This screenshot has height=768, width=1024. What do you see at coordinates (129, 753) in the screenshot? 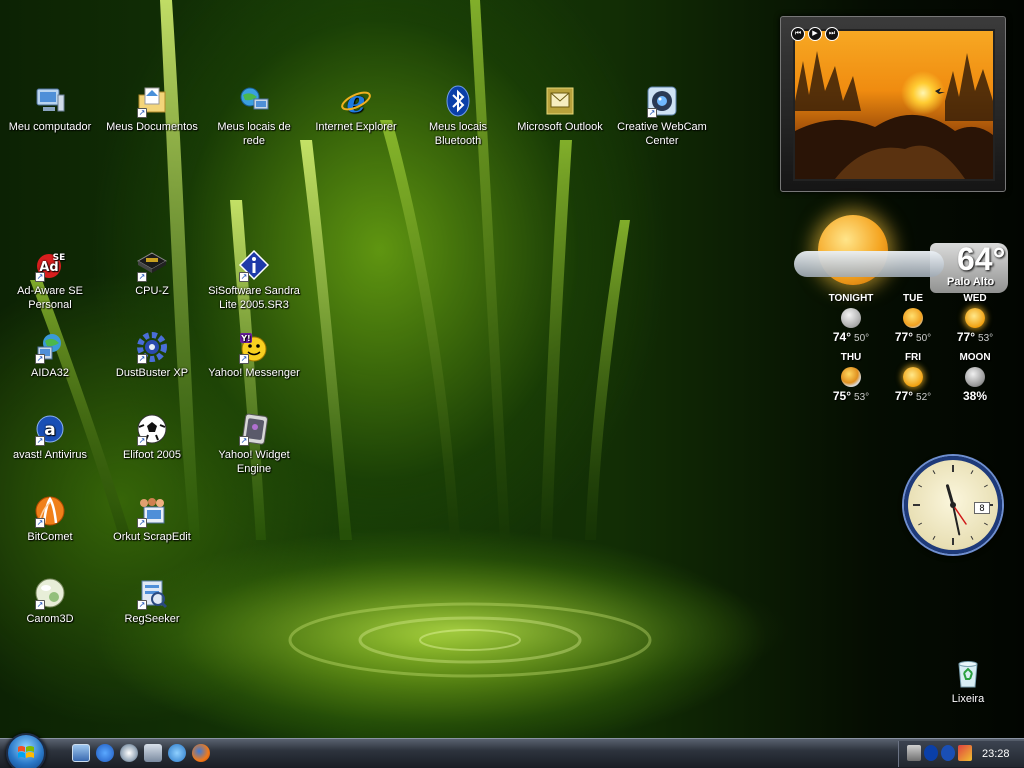
I see `media-player-icon` at bounding box center [129, 753].